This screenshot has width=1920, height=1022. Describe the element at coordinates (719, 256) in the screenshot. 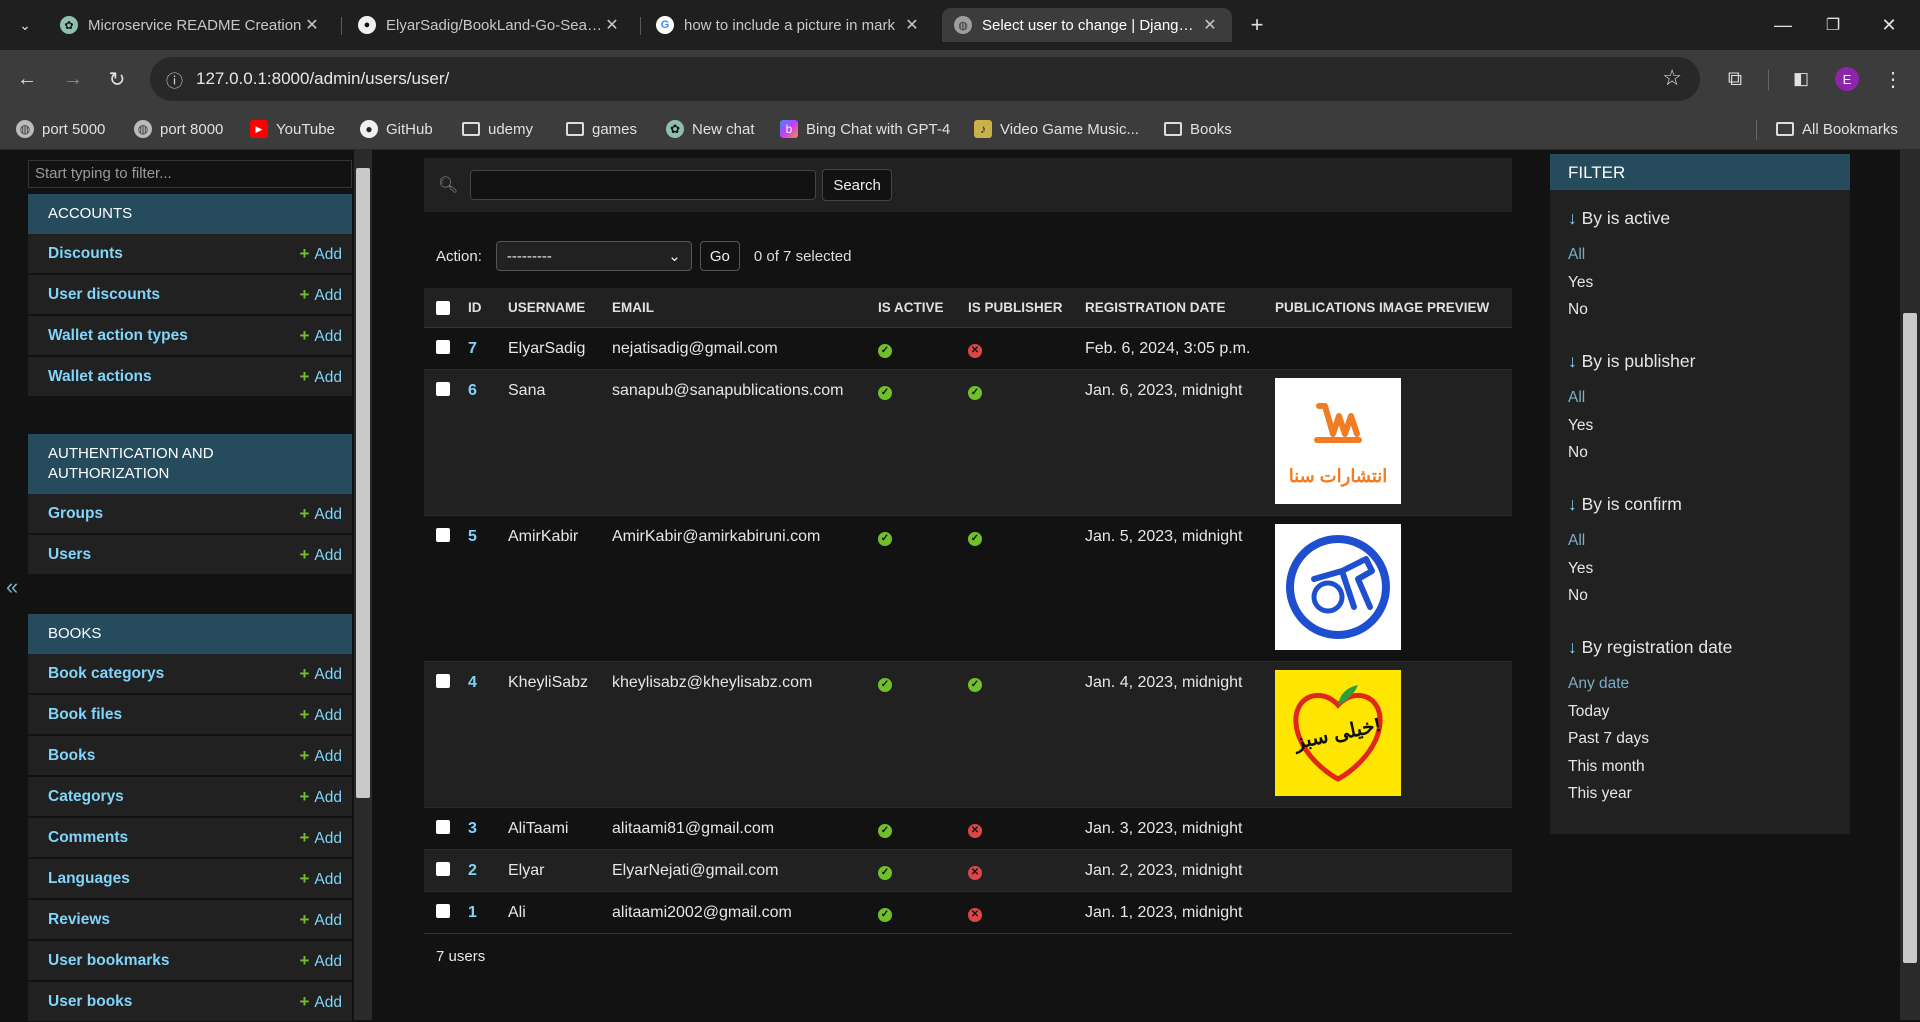

I see `go-button: Go` at that location.